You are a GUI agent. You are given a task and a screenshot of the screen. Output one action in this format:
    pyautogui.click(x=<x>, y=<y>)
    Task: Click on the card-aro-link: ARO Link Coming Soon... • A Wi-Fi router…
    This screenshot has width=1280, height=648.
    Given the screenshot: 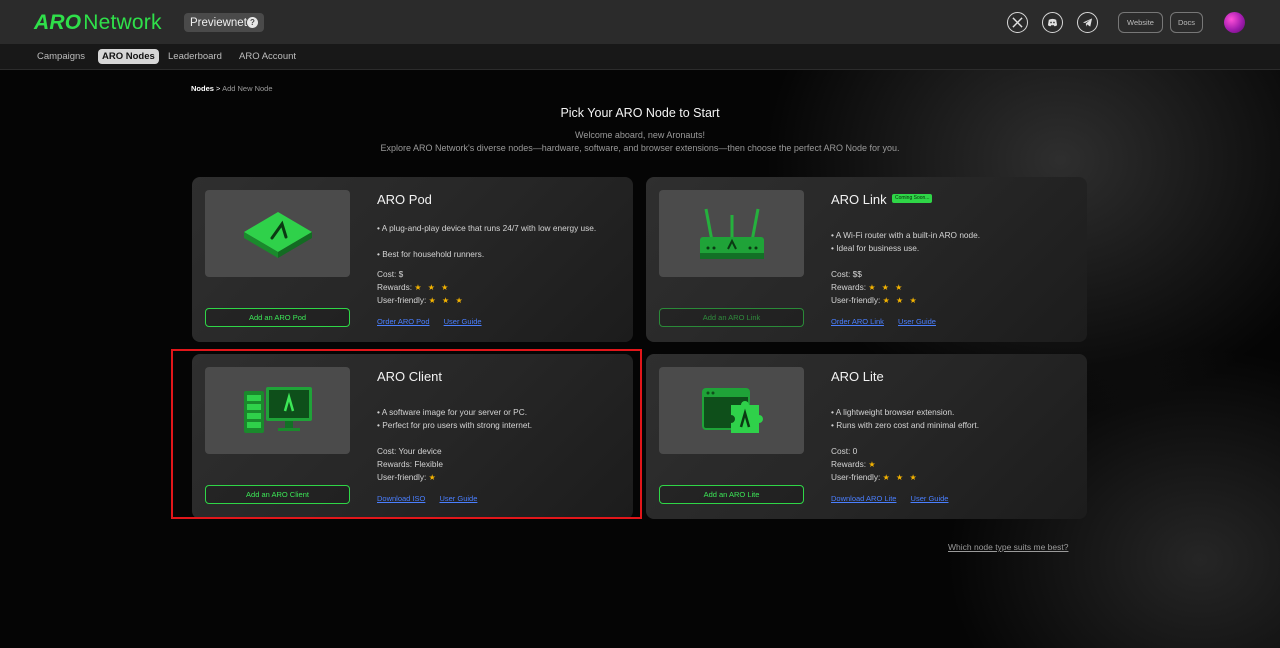 What is the action you would take?
    pyautogui.click(x=866, y=259)
    